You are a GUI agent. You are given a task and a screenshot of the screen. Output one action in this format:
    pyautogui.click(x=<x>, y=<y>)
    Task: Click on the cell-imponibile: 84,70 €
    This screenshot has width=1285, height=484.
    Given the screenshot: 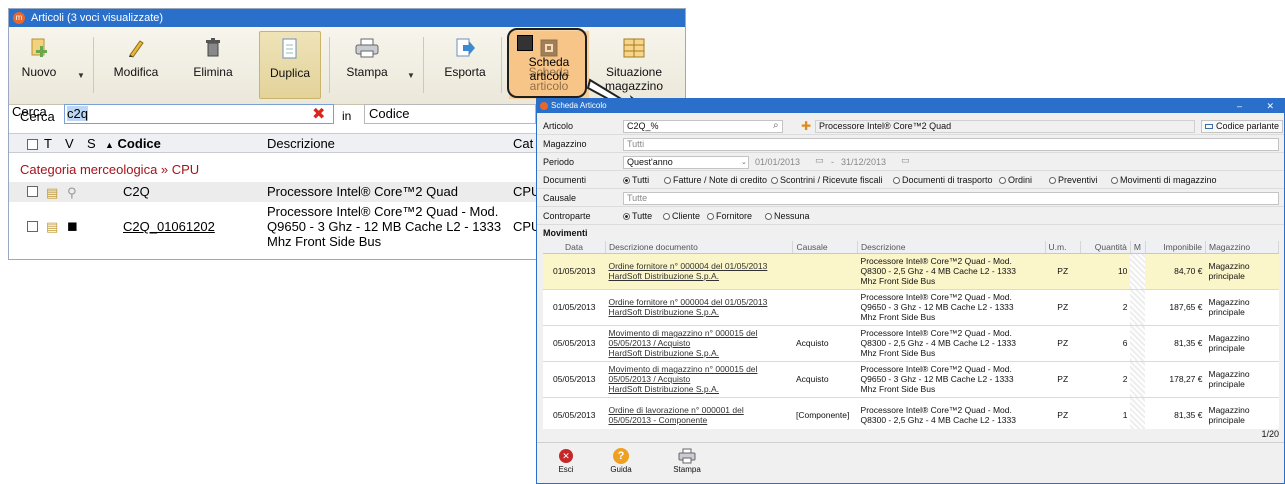 What is the action you would take?
    pyautogui.click(x=1188, y=271)
    